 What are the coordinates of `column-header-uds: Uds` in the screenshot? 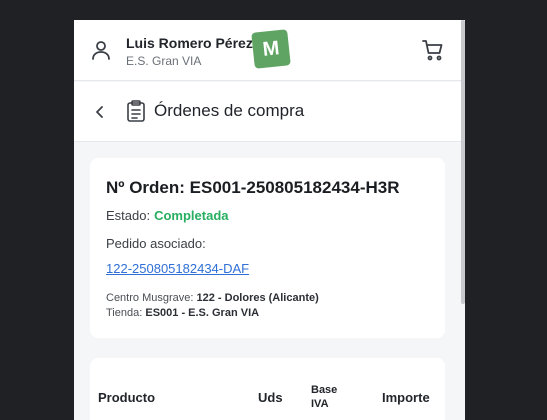 It's located at (270, 397).